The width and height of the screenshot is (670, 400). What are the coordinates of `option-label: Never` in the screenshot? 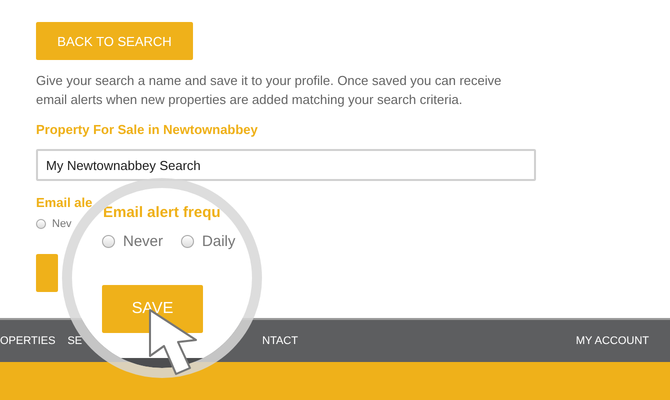 It's located at (143, 241).